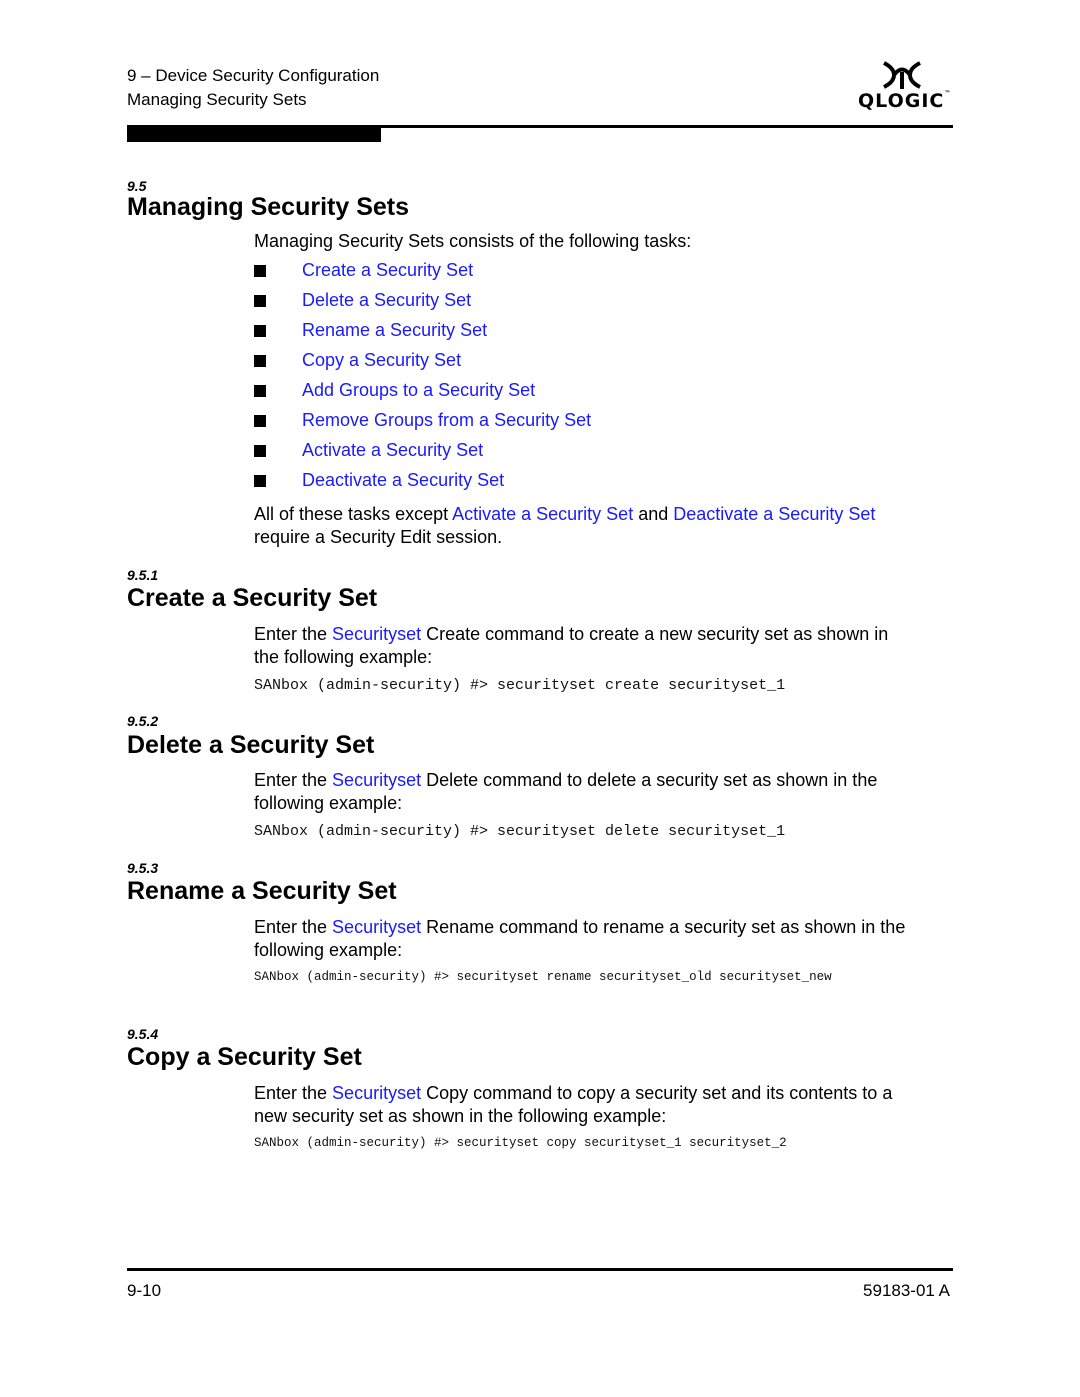 This screenshot has height=1397, width=1080. Describe the element at coordinates (268, 207) in the screenshot. I see `section-title: Managing Security Sets` at that location.